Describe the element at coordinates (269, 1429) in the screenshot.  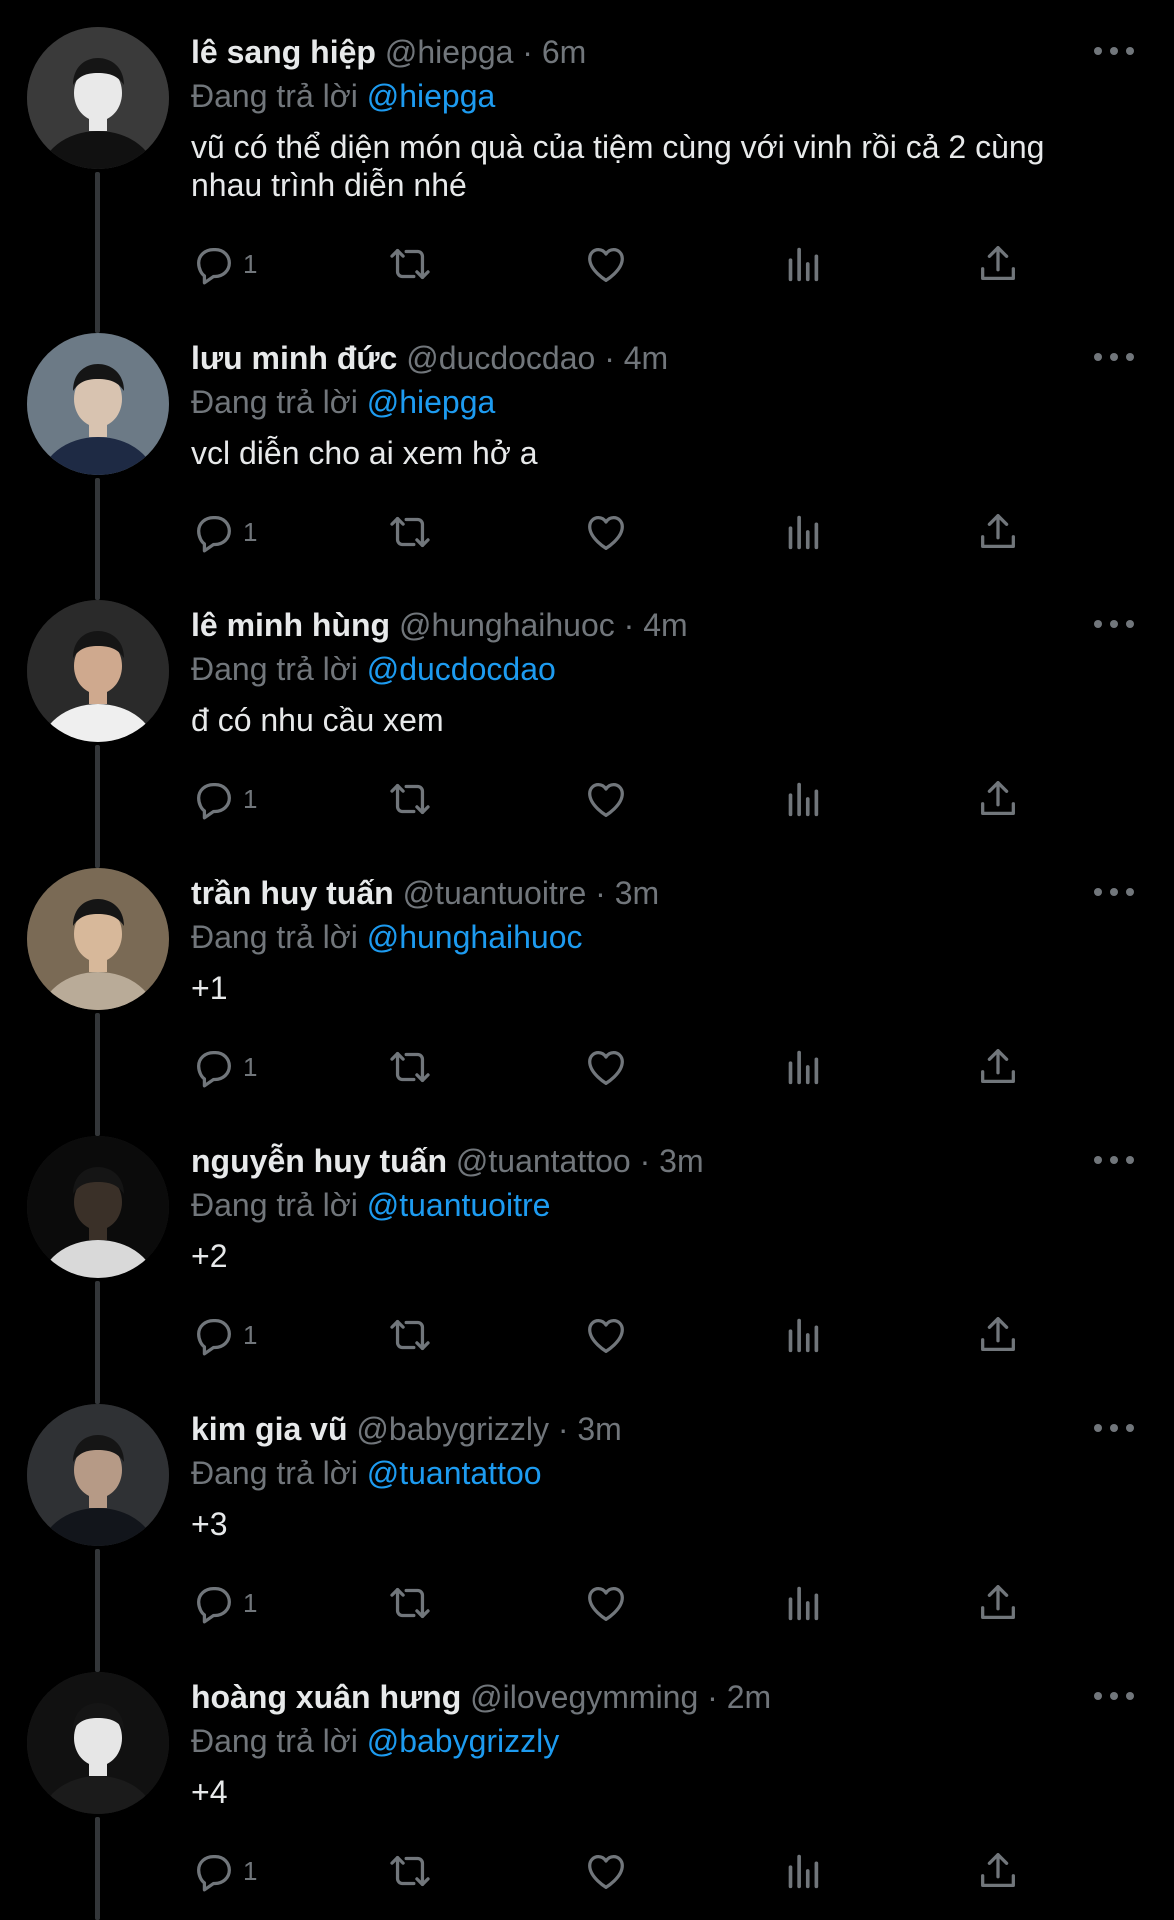
I see `author-name: kim gia vũ` at that location.